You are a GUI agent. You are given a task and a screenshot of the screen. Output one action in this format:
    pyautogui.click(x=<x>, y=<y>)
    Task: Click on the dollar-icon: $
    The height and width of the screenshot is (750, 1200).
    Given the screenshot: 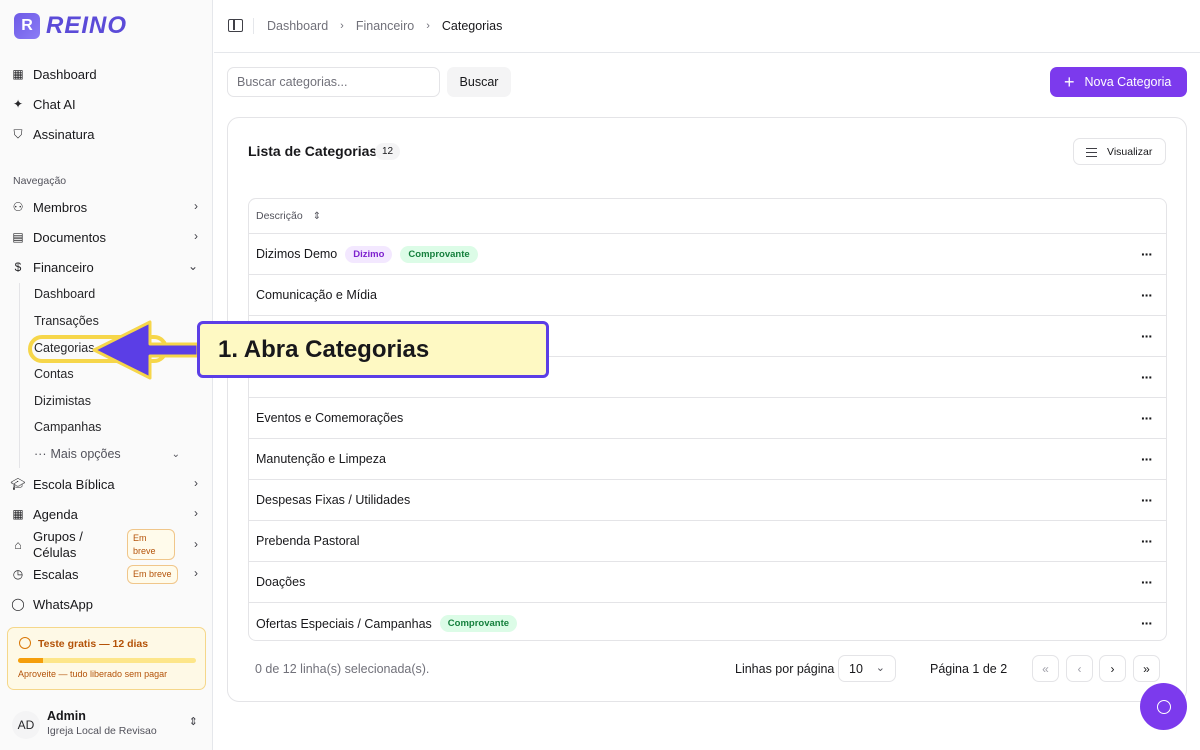 What is the action you would take?
    pyautogui.click(x=18, y=267)
    